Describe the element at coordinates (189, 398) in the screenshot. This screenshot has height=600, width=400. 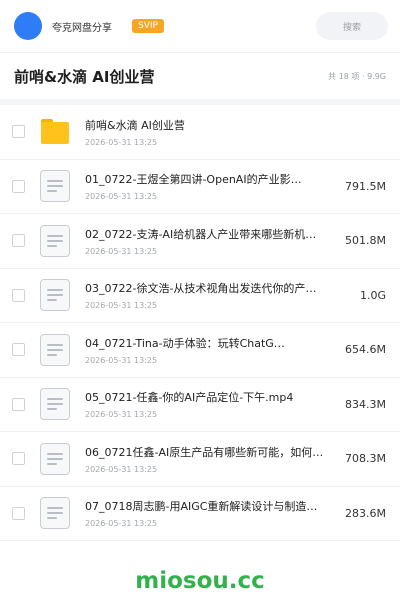
I see `file-name: 05_0721-任鑫-你的AI产品定位-下午.mp4` at that location.